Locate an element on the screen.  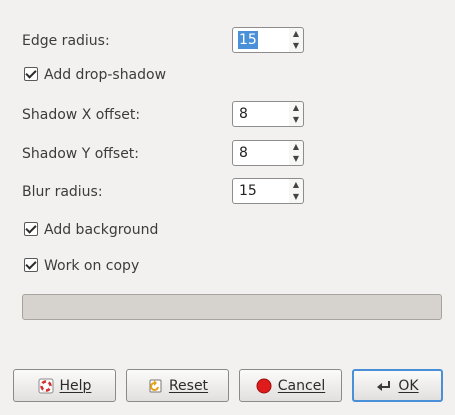
edge-radius-value: 15 is located at coordinates (248, 40).